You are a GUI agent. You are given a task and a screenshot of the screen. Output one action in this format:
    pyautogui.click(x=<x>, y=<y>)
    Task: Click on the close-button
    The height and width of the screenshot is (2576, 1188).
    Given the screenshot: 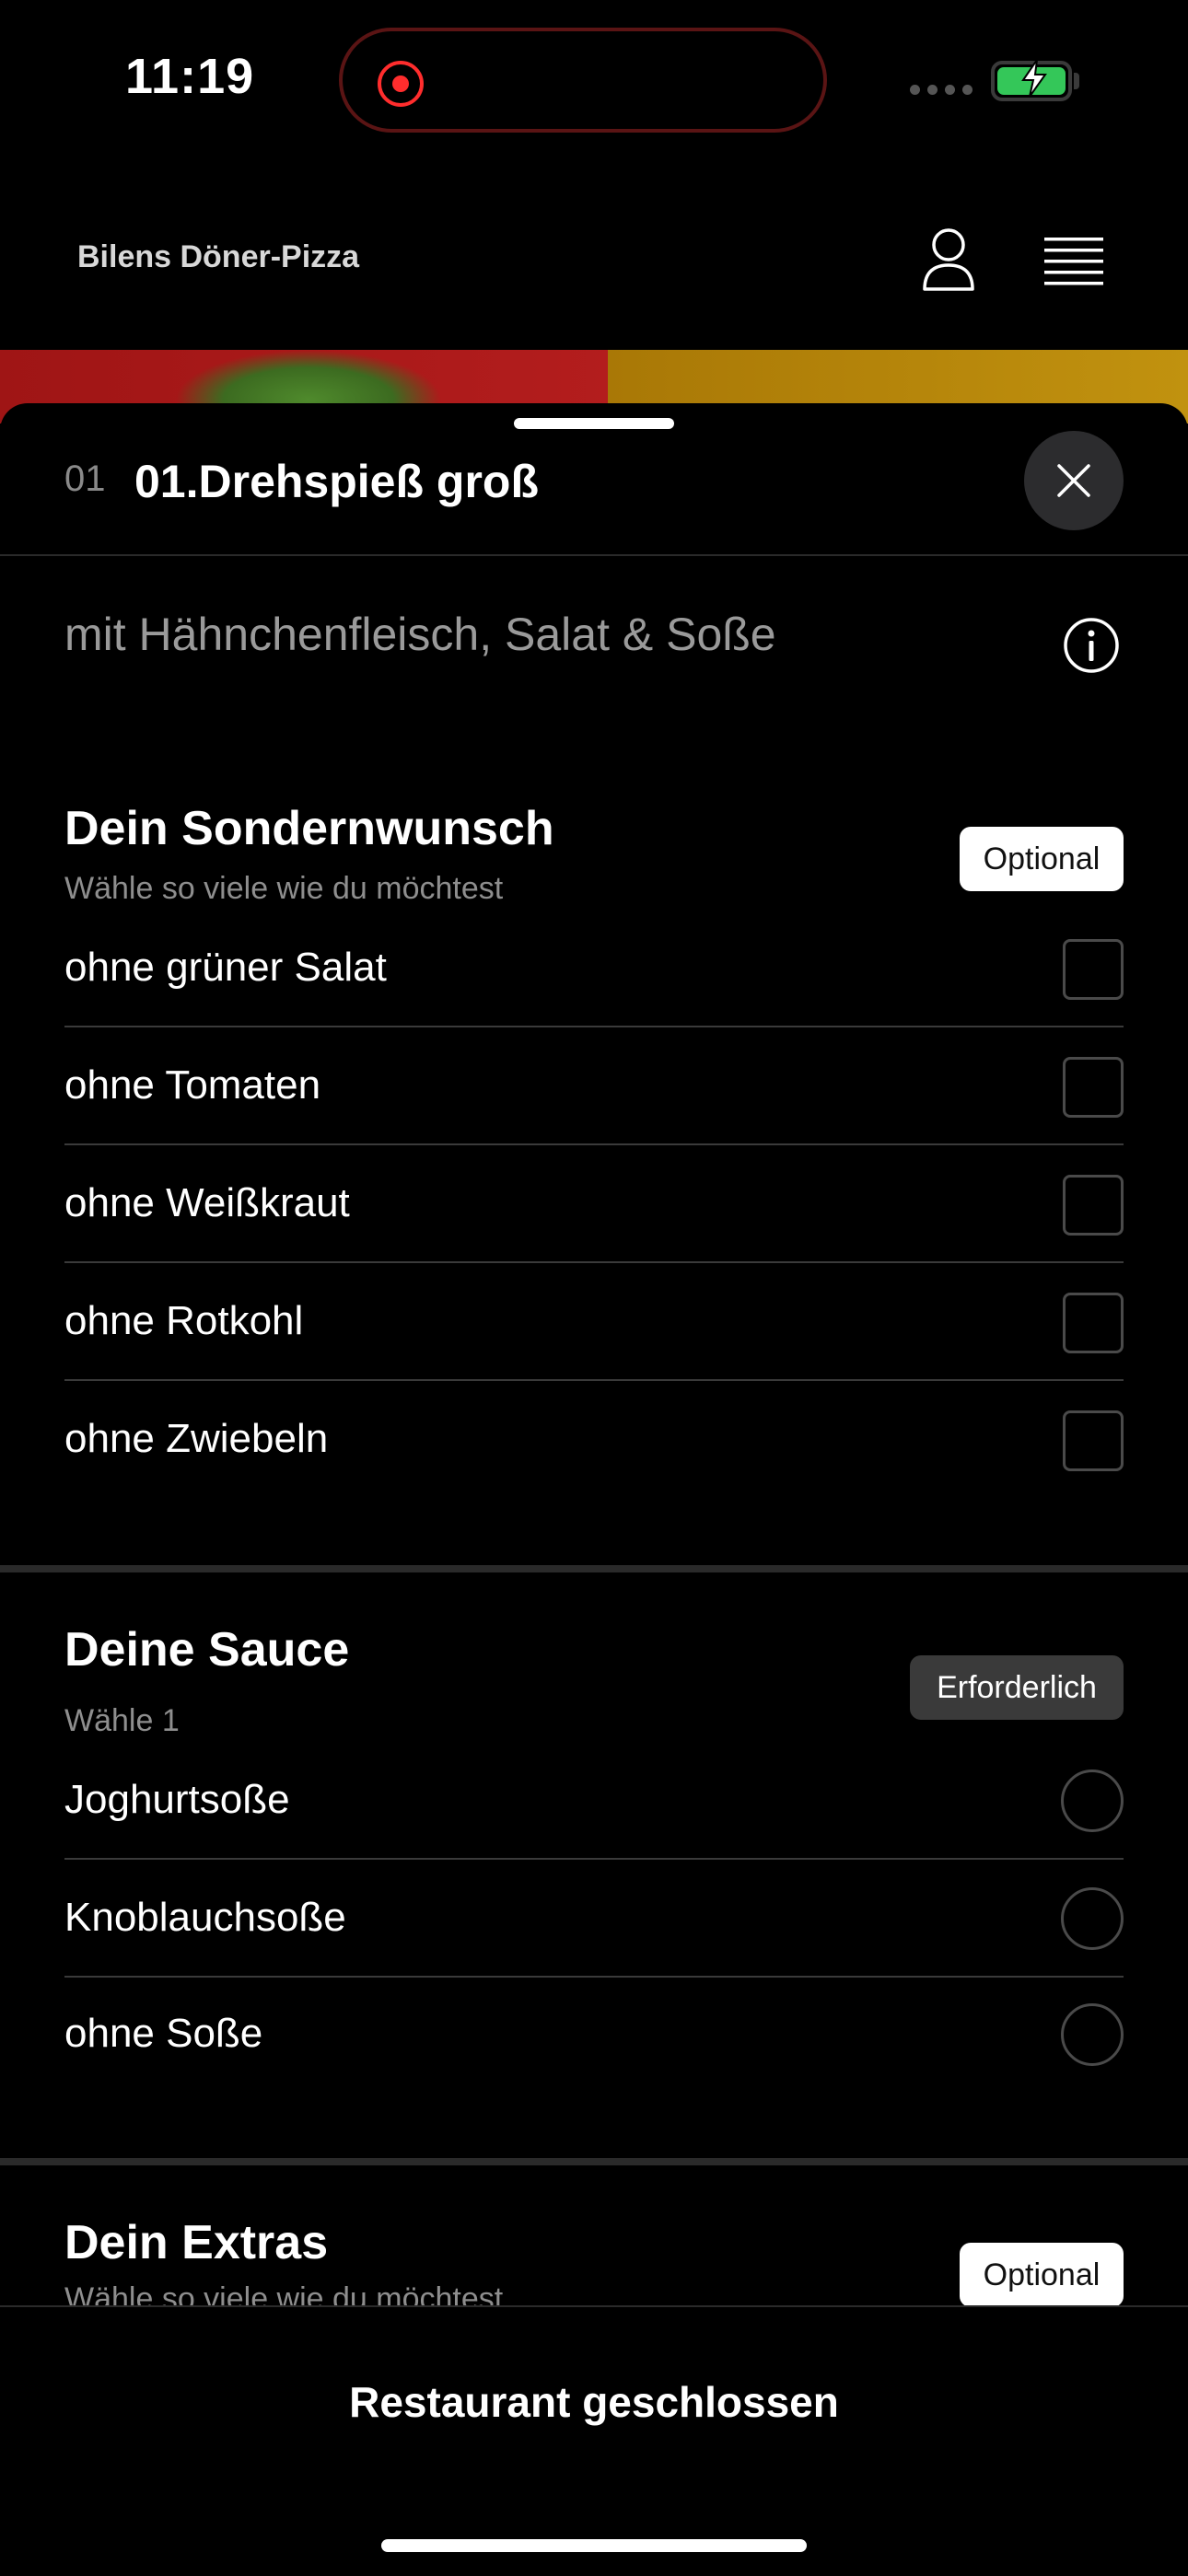 What is the action you would take?
    pyautogui.click(x=1074, y=480)
    